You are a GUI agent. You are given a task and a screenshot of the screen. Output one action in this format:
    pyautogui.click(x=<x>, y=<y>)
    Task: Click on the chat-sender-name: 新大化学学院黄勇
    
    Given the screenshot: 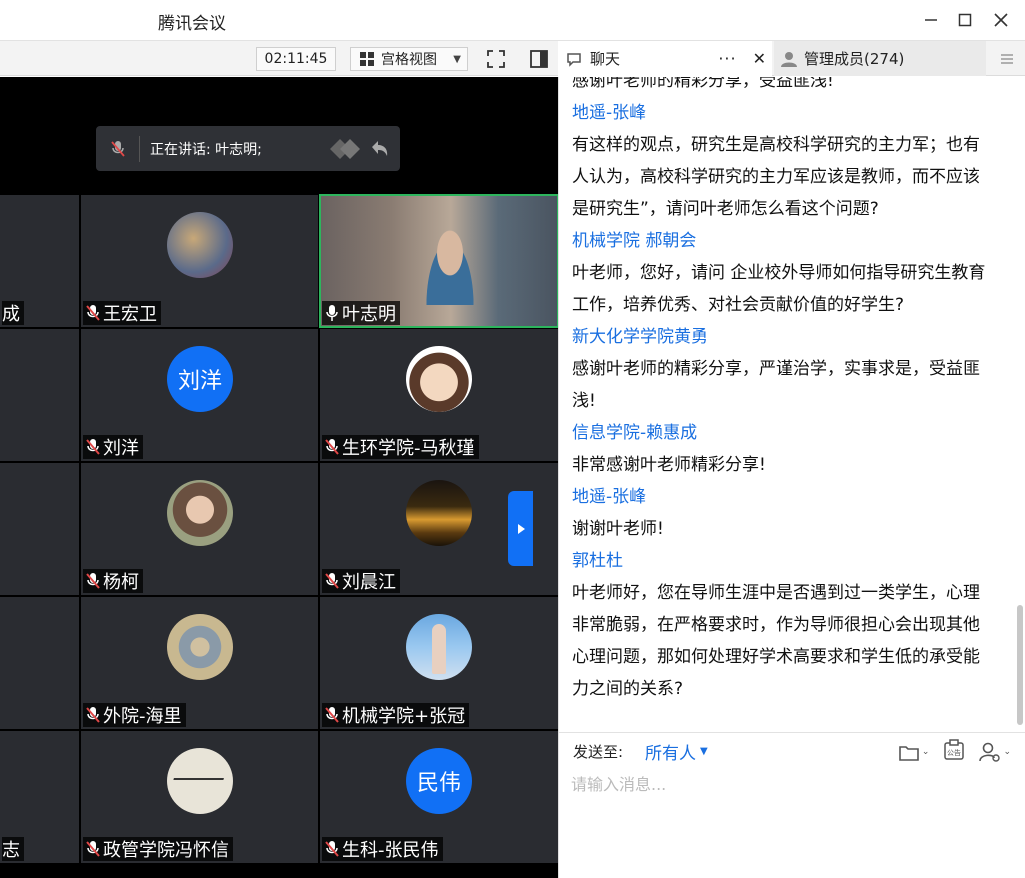 What is the action you would take?
    pyautogui.click(x=792, y=337)
    